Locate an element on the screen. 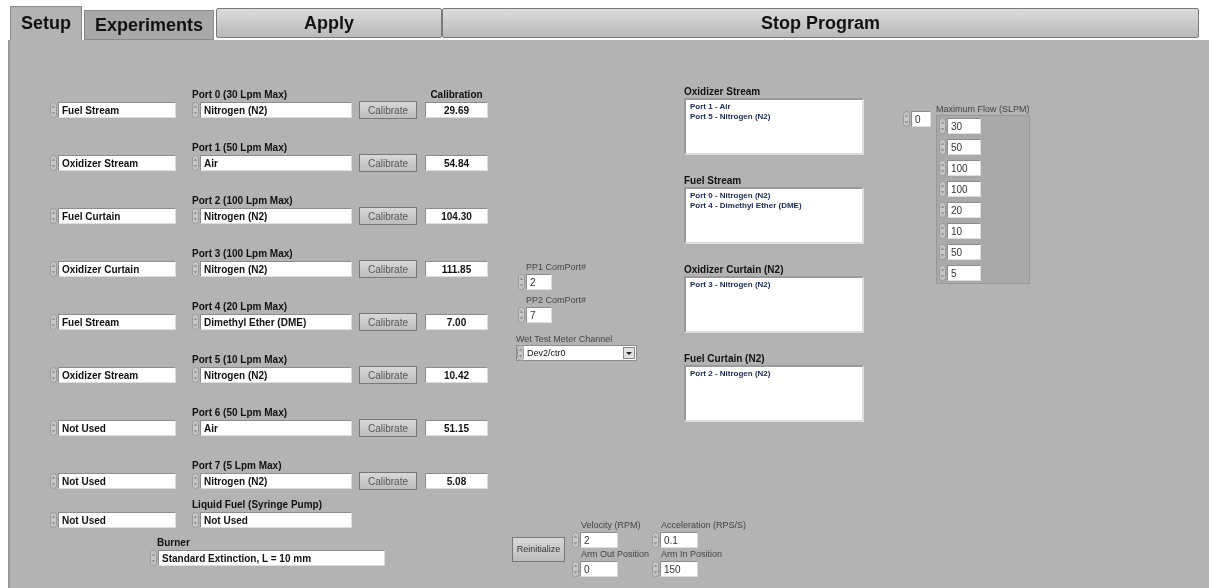 The height and width of the screenshot is (588, 1209). stream-select: Fuel Curtain is located at coordinates (117, 216).